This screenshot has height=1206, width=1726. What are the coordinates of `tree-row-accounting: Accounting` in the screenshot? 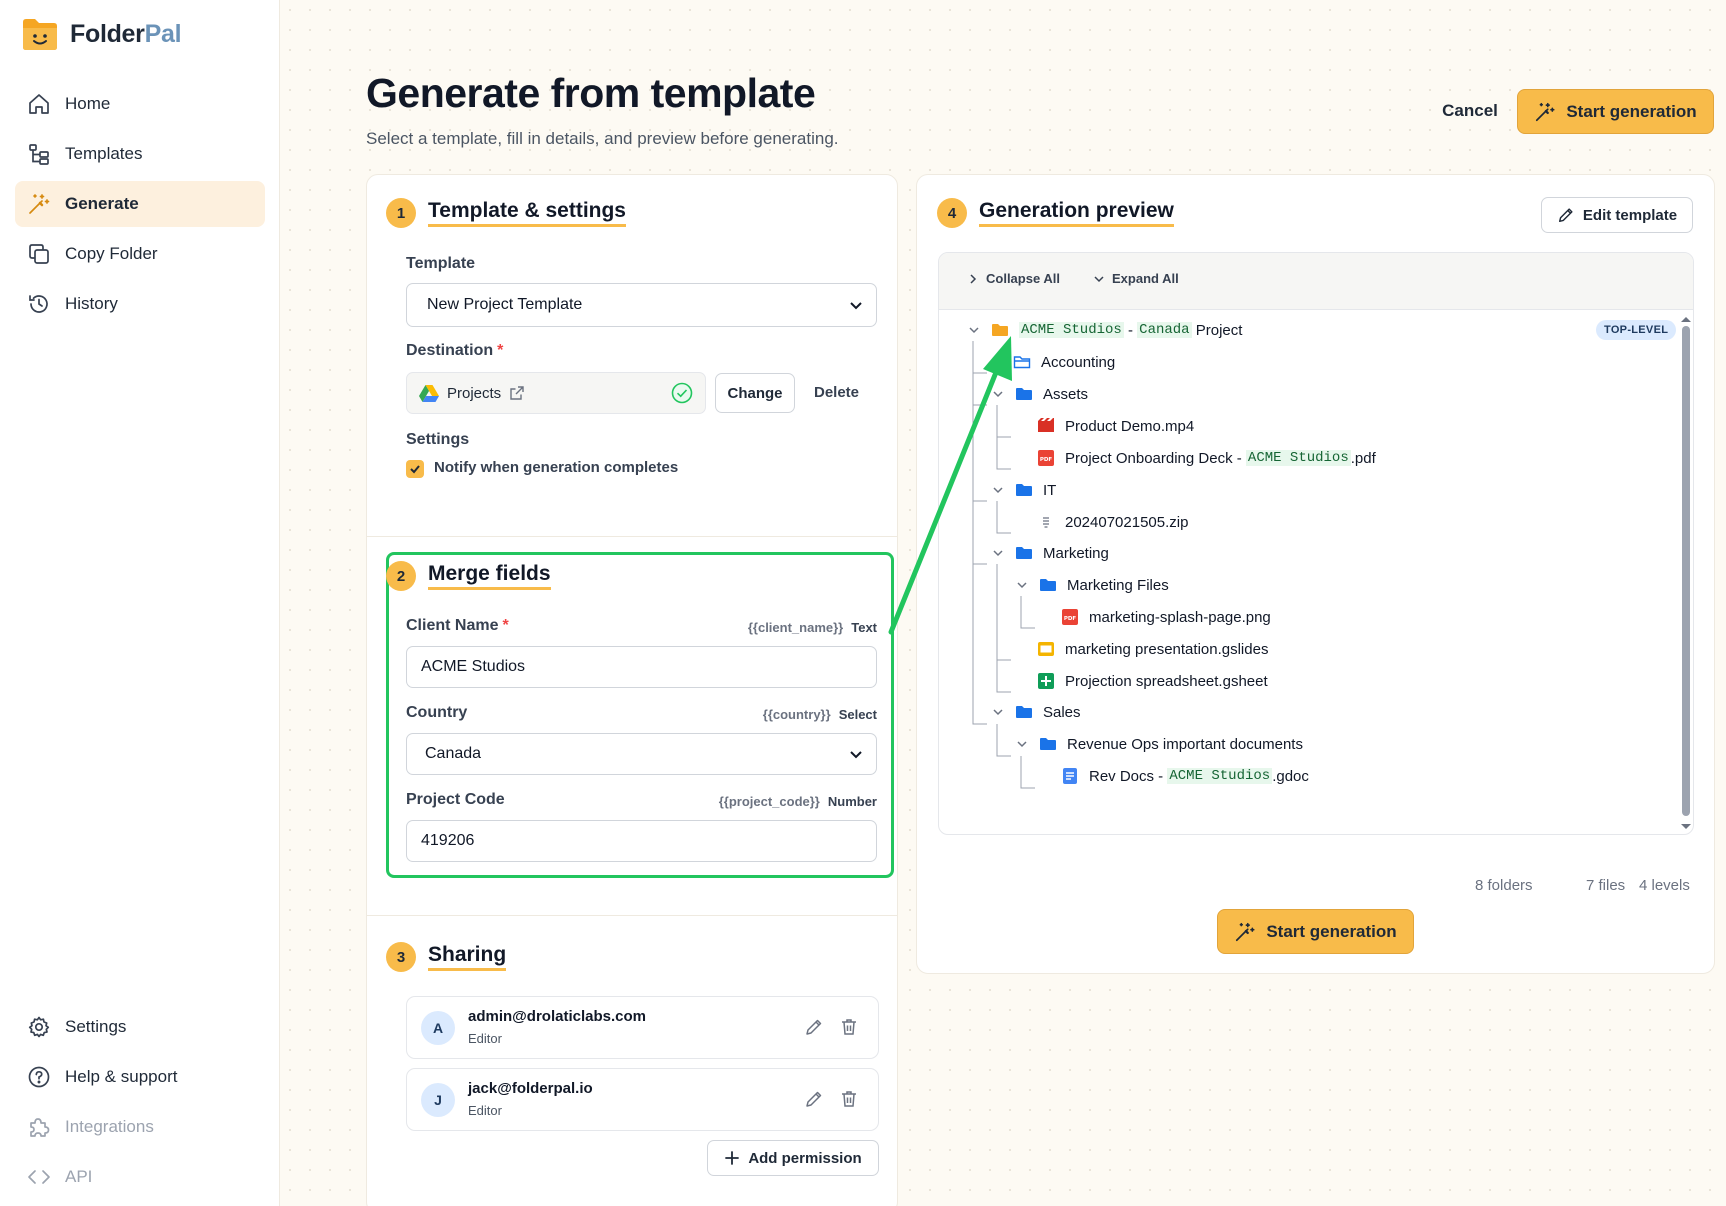 It's located at (1064, 362).